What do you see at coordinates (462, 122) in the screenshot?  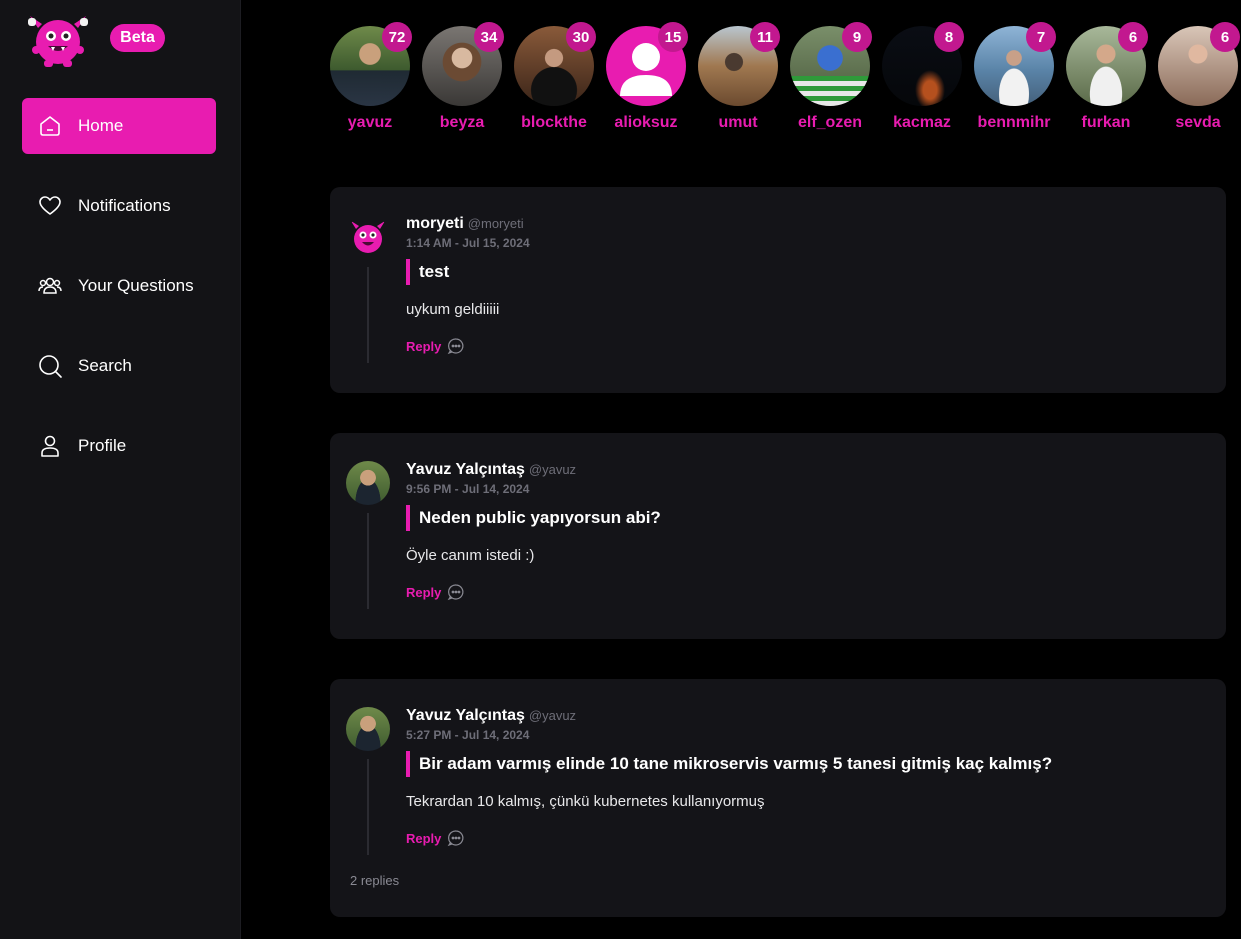 I see `story-username: beyza` at bounding box center [462, 122].